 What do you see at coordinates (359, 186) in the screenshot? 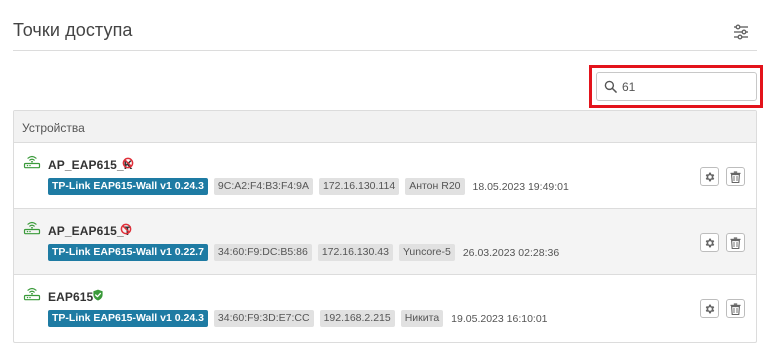
I see `ip-badge: 172.16.130.114` at bounding box center [359, 186].